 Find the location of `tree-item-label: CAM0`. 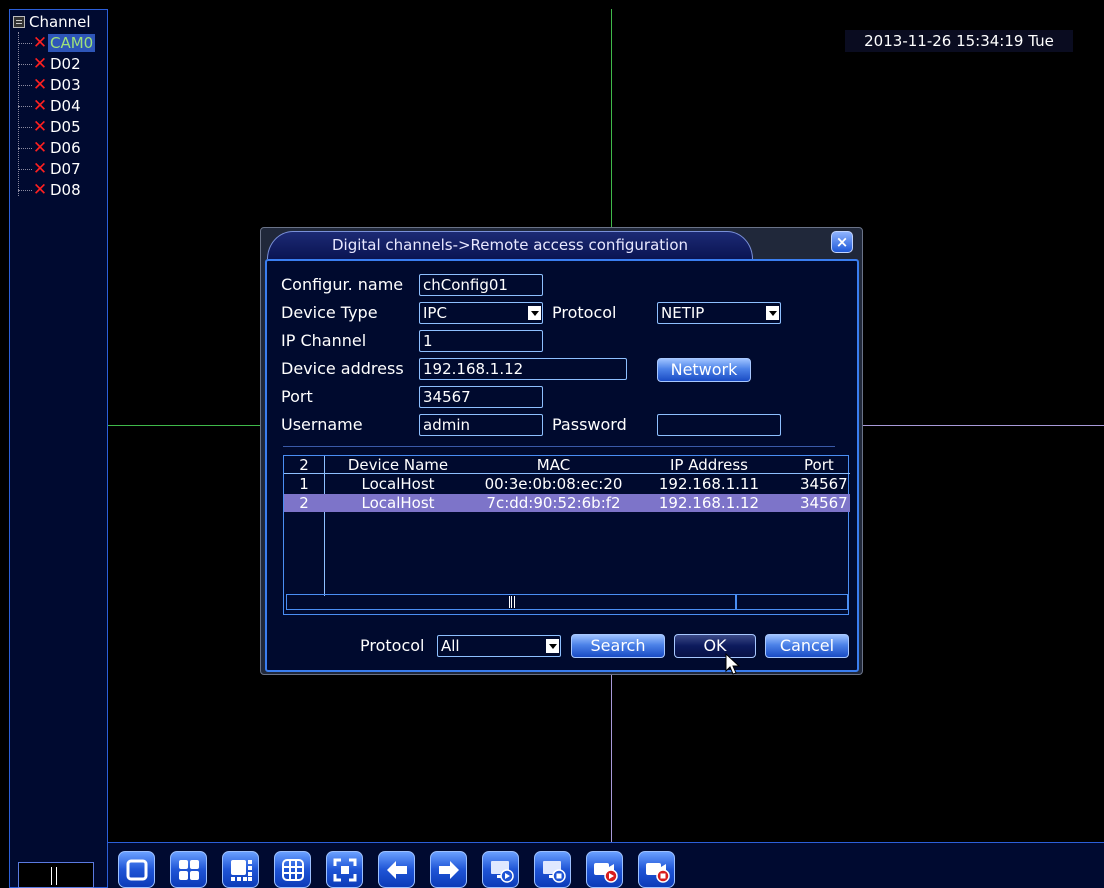

tree-item-label: CAM0 is located at coordinates (72, 43).